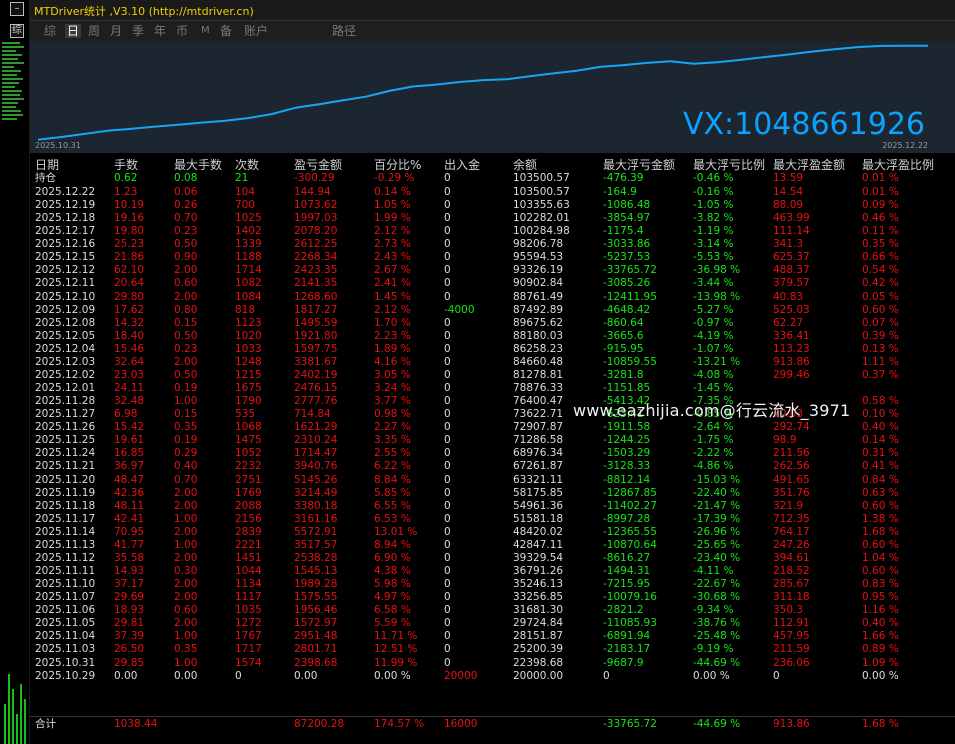 Image resolution: width=955 pixels, height=744 pixels. I want to click on cell-balance: 89675.62, so click(538, 322).